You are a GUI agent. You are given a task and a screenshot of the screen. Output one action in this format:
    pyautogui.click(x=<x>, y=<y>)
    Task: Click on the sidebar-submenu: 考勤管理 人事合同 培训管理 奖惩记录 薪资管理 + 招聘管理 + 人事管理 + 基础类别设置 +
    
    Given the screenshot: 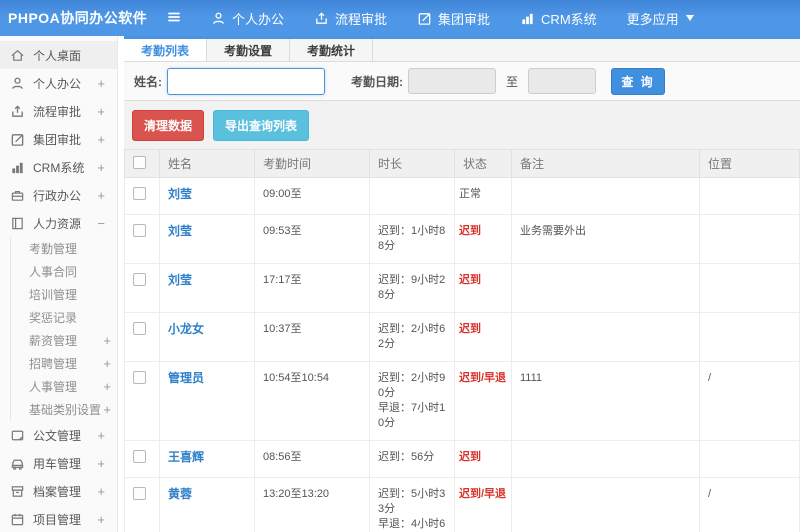 What is the action you would take?
    pyautogui.click(x=63, y=329)
    